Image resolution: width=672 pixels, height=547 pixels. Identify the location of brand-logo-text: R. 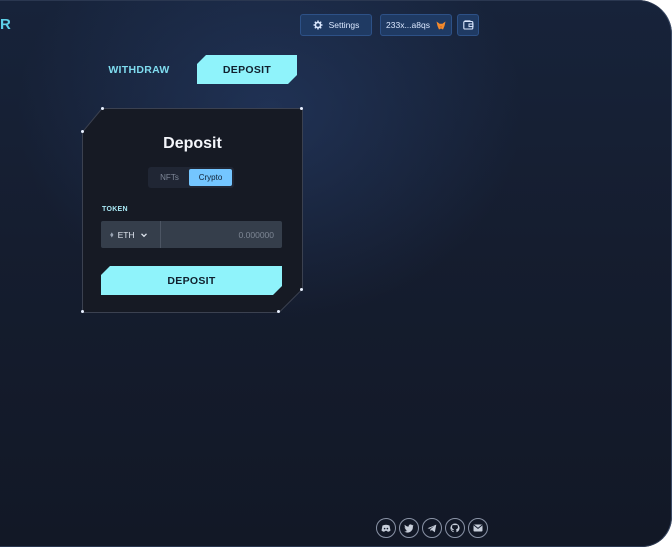
(6, 24).